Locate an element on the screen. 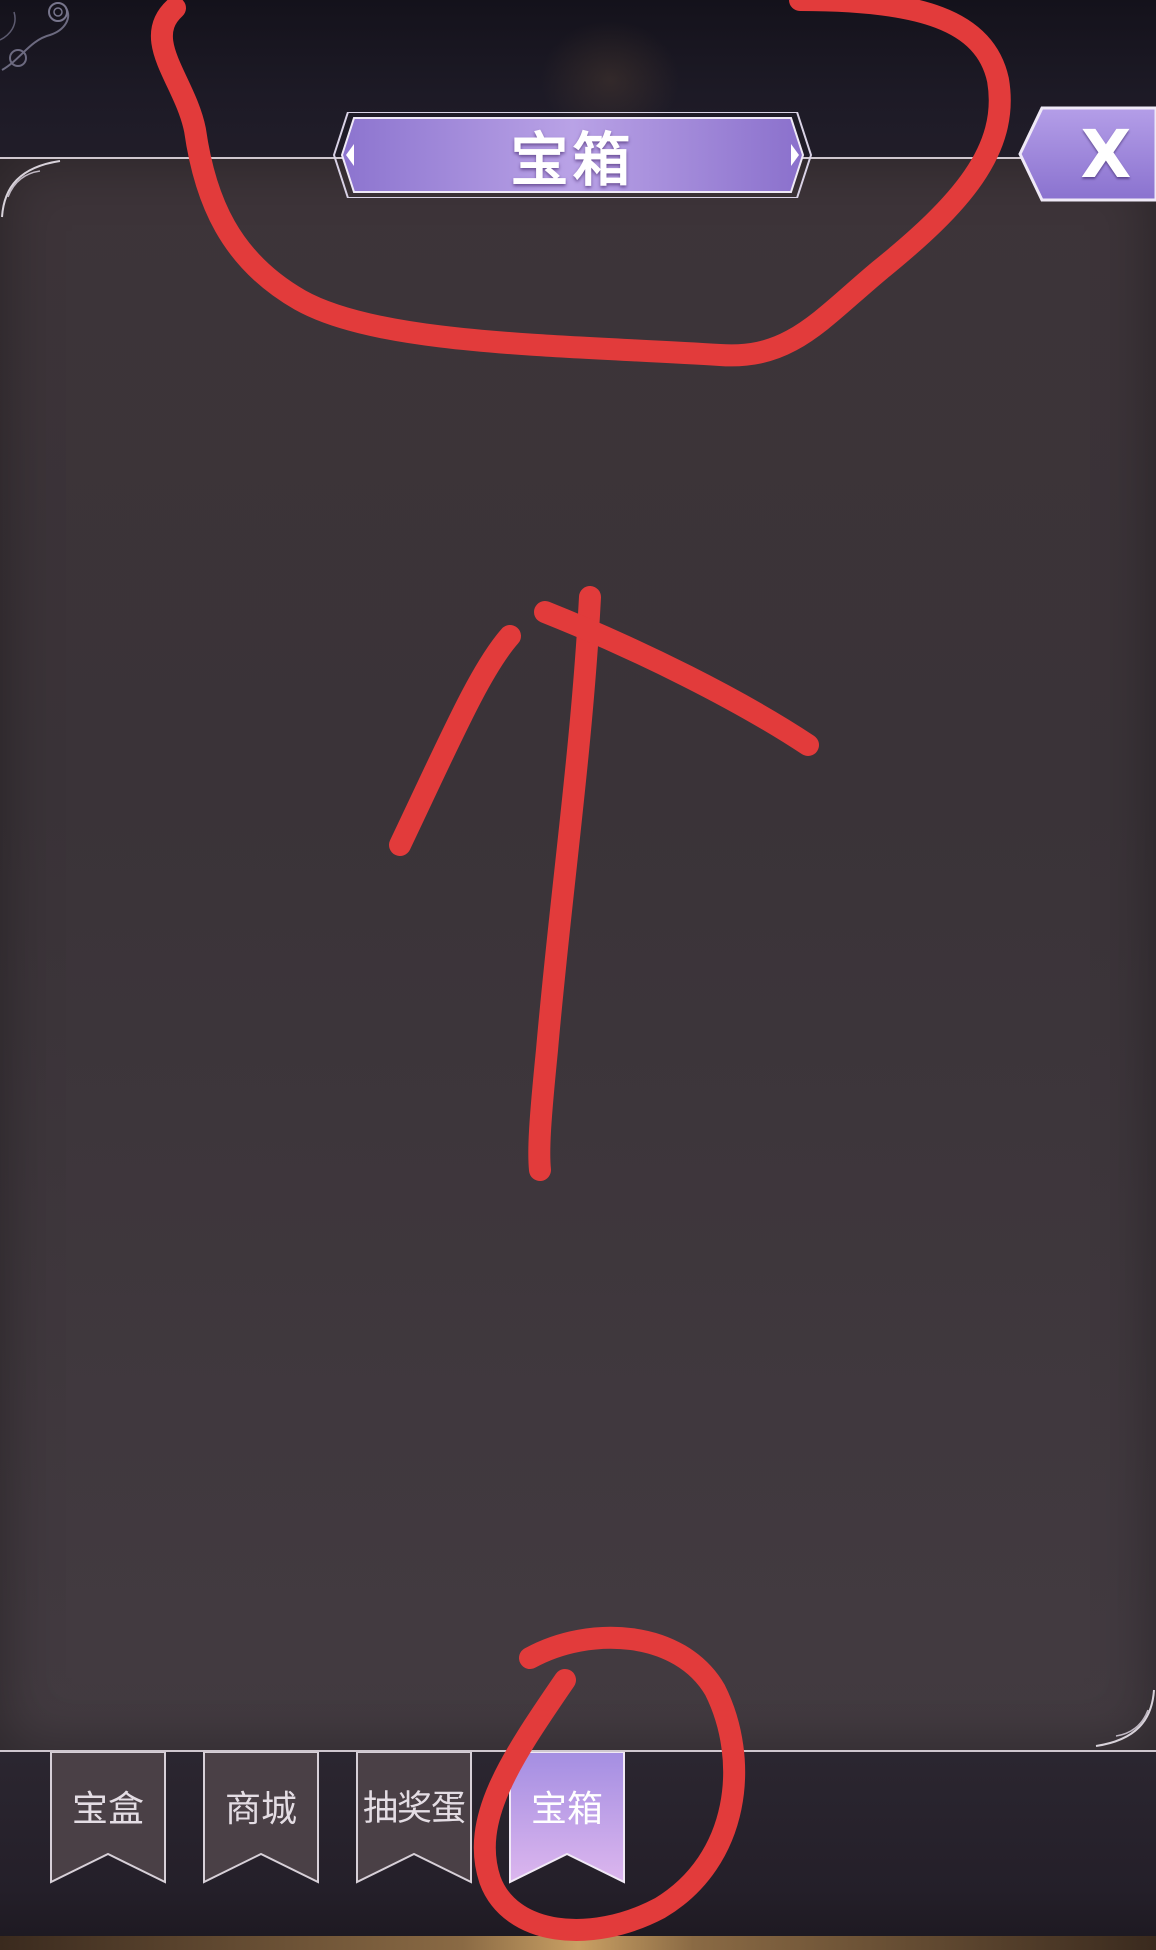  close-button: X is located at coordinates (1087, 154).